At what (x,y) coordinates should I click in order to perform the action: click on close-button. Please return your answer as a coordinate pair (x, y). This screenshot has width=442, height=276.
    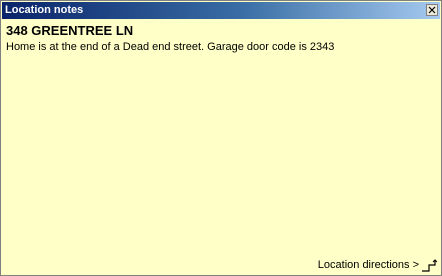
    Looking at the image, I should click on (432, 10).